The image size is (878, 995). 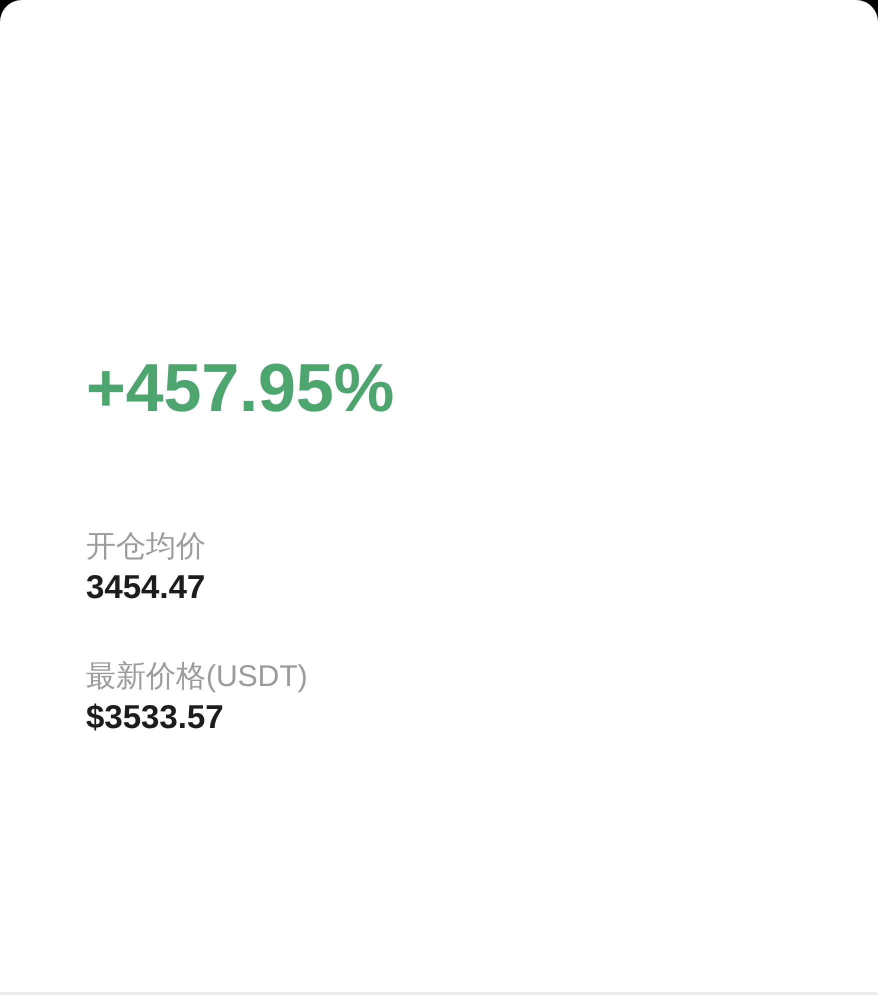 I want to click on stat-value: $3533.57, so click(x=155, y=717).